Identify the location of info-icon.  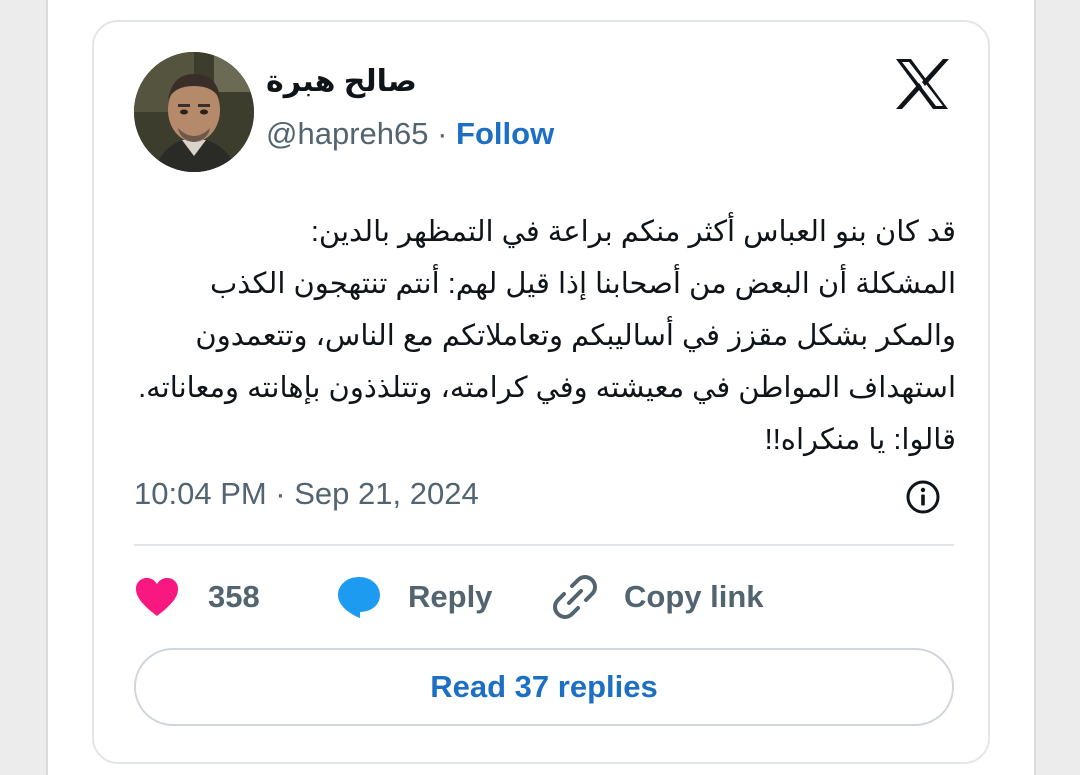
(923, 497).